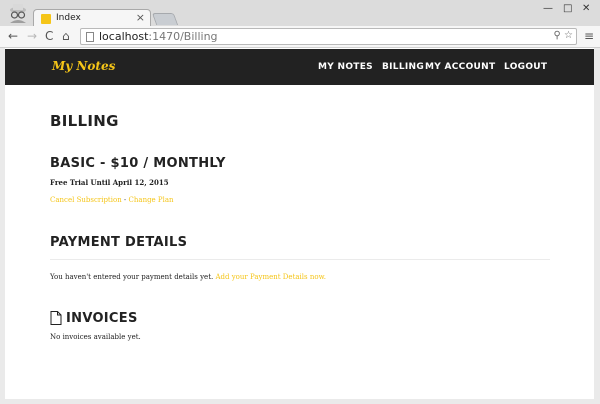 The height and width of the screenshot is (404, 600). What do you see at coordinates (525, 67) in the screenshot?
I see `nav-logout: LOGOUT` at bounding box center [525, 67].